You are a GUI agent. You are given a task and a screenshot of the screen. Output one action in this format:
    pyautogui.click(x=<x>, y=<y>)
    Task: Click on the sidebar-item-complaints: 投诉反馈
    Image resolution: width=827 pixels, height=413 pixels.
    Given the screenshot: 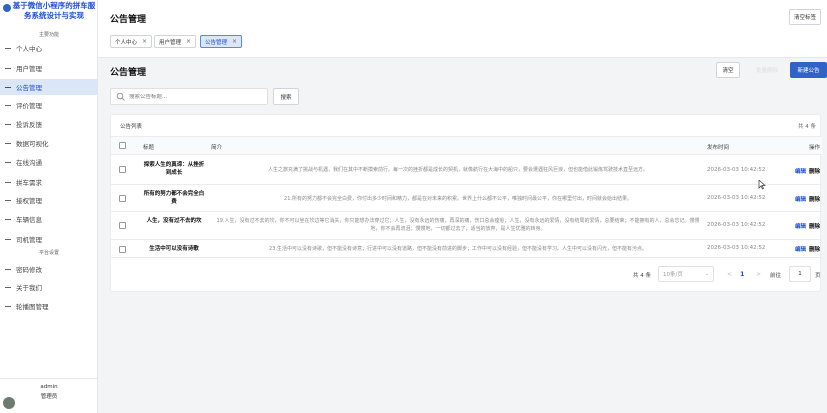 What is the action you would take?
    pyautogui.click(x=49, y=124)
    